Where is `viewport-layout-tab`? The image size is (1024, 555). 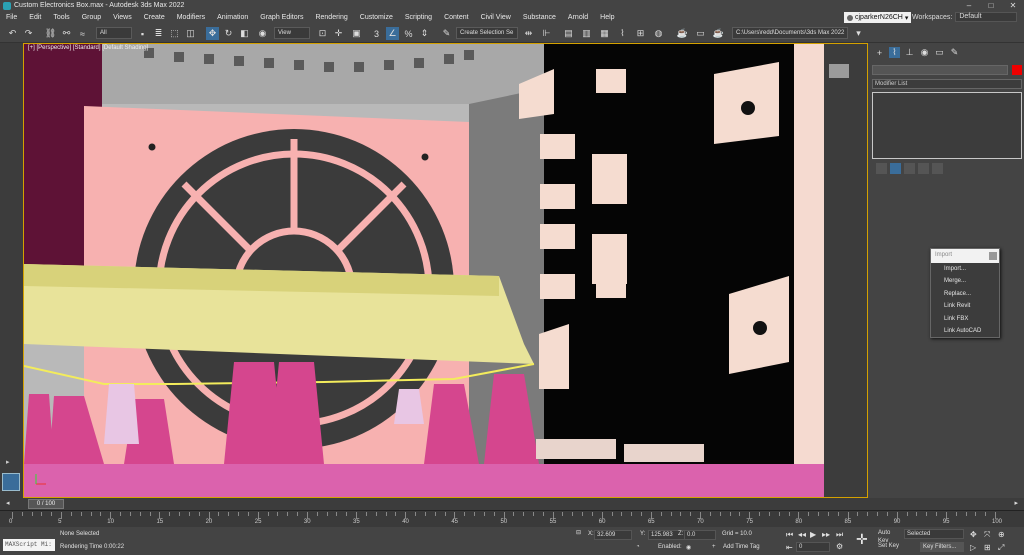
viewport-layout-tab is located at coordinates (11, 482).